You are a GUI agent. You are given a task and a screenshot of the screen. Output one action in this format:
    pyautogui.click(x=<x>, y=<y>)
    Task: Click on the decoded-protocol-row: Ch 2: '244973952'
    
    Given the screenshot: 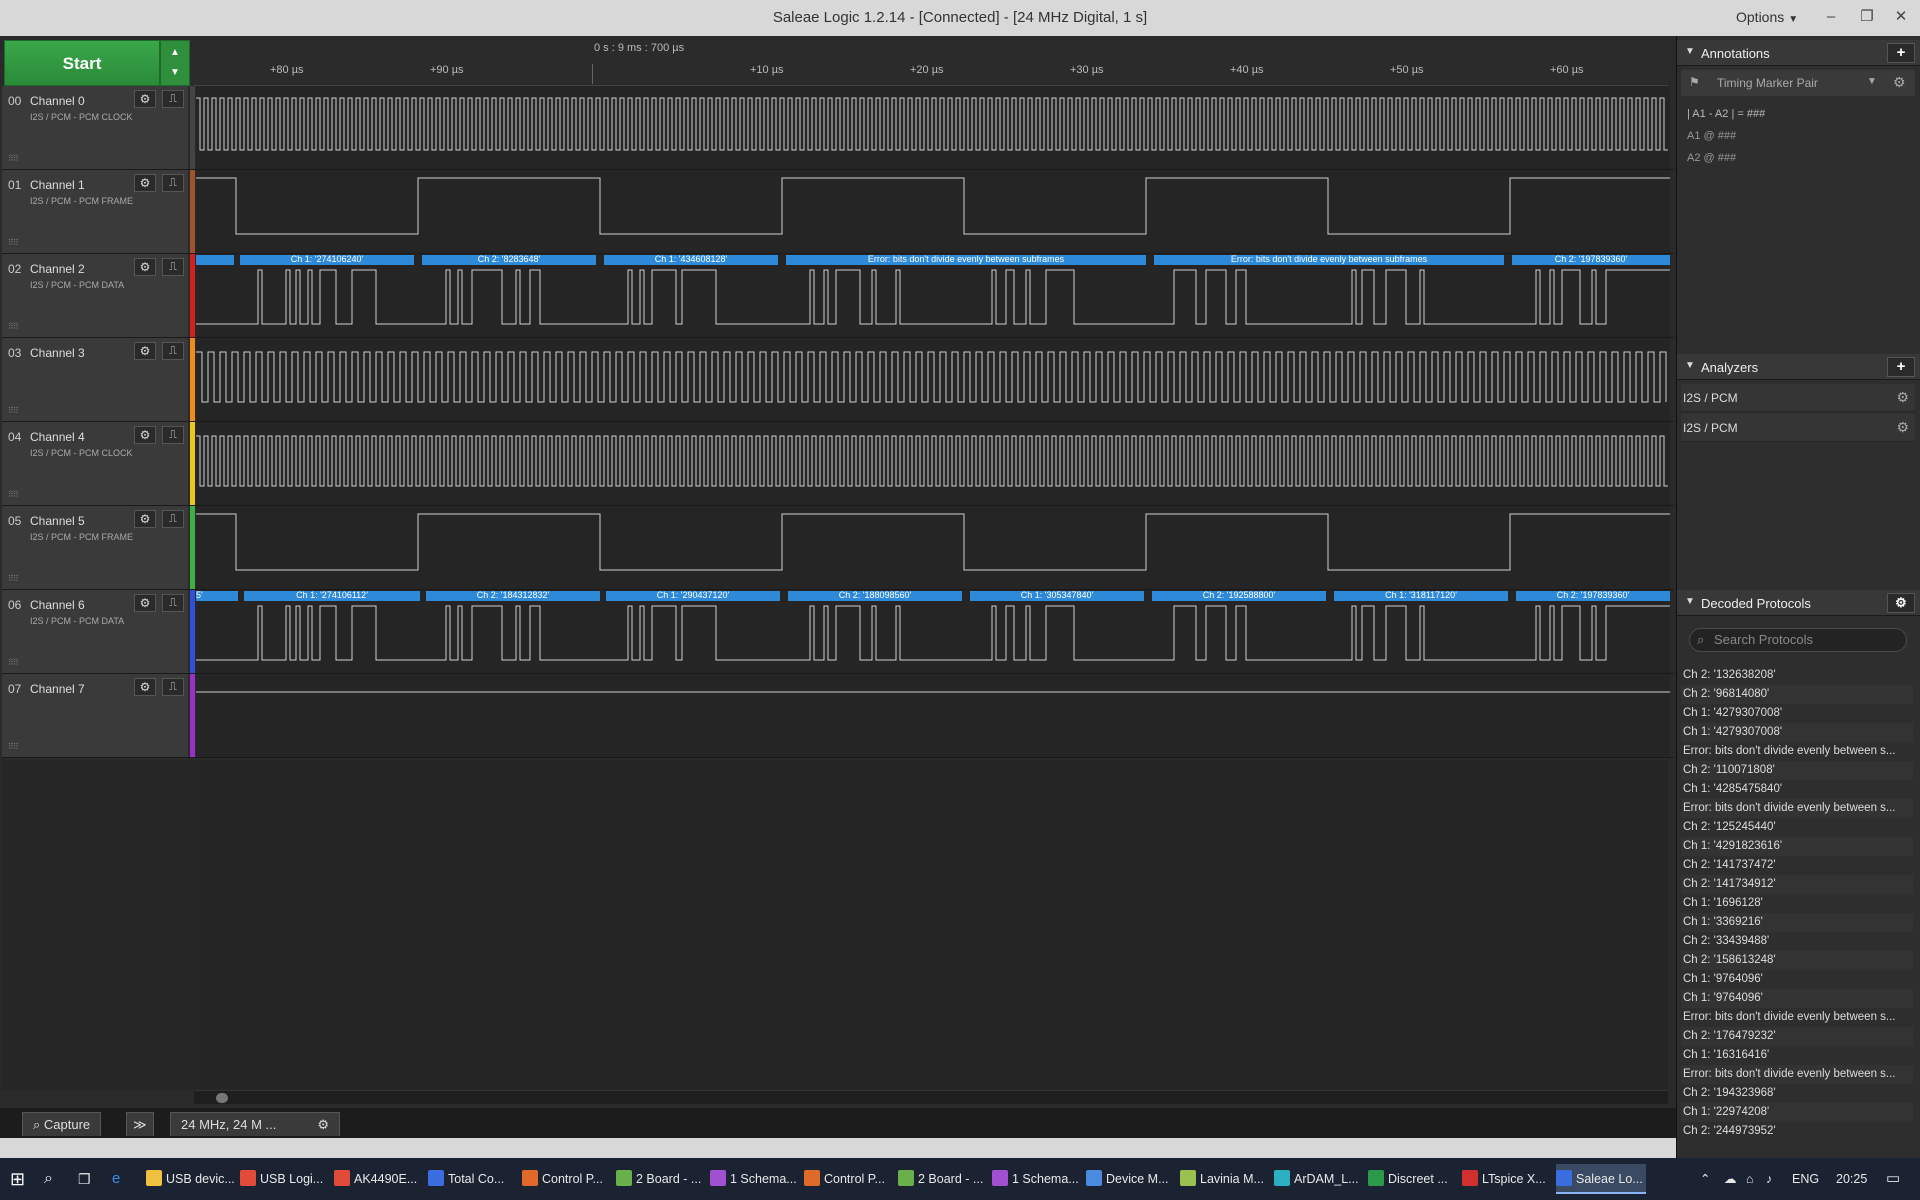 What is the action you would take?
    pyautogui.click(x=1797, y=1130)
    